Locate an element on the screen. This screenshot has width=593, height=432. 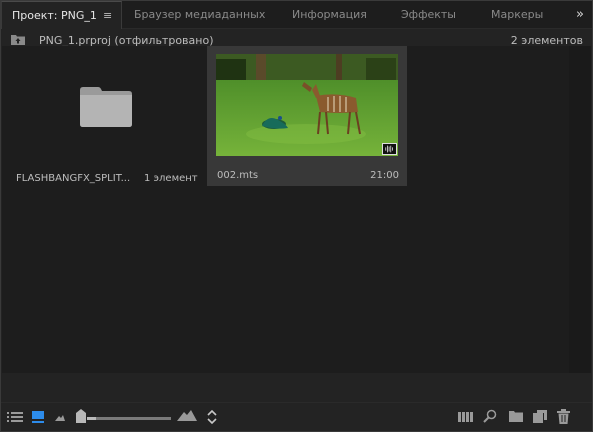
trash-icon is located at coordinates (563, 416).